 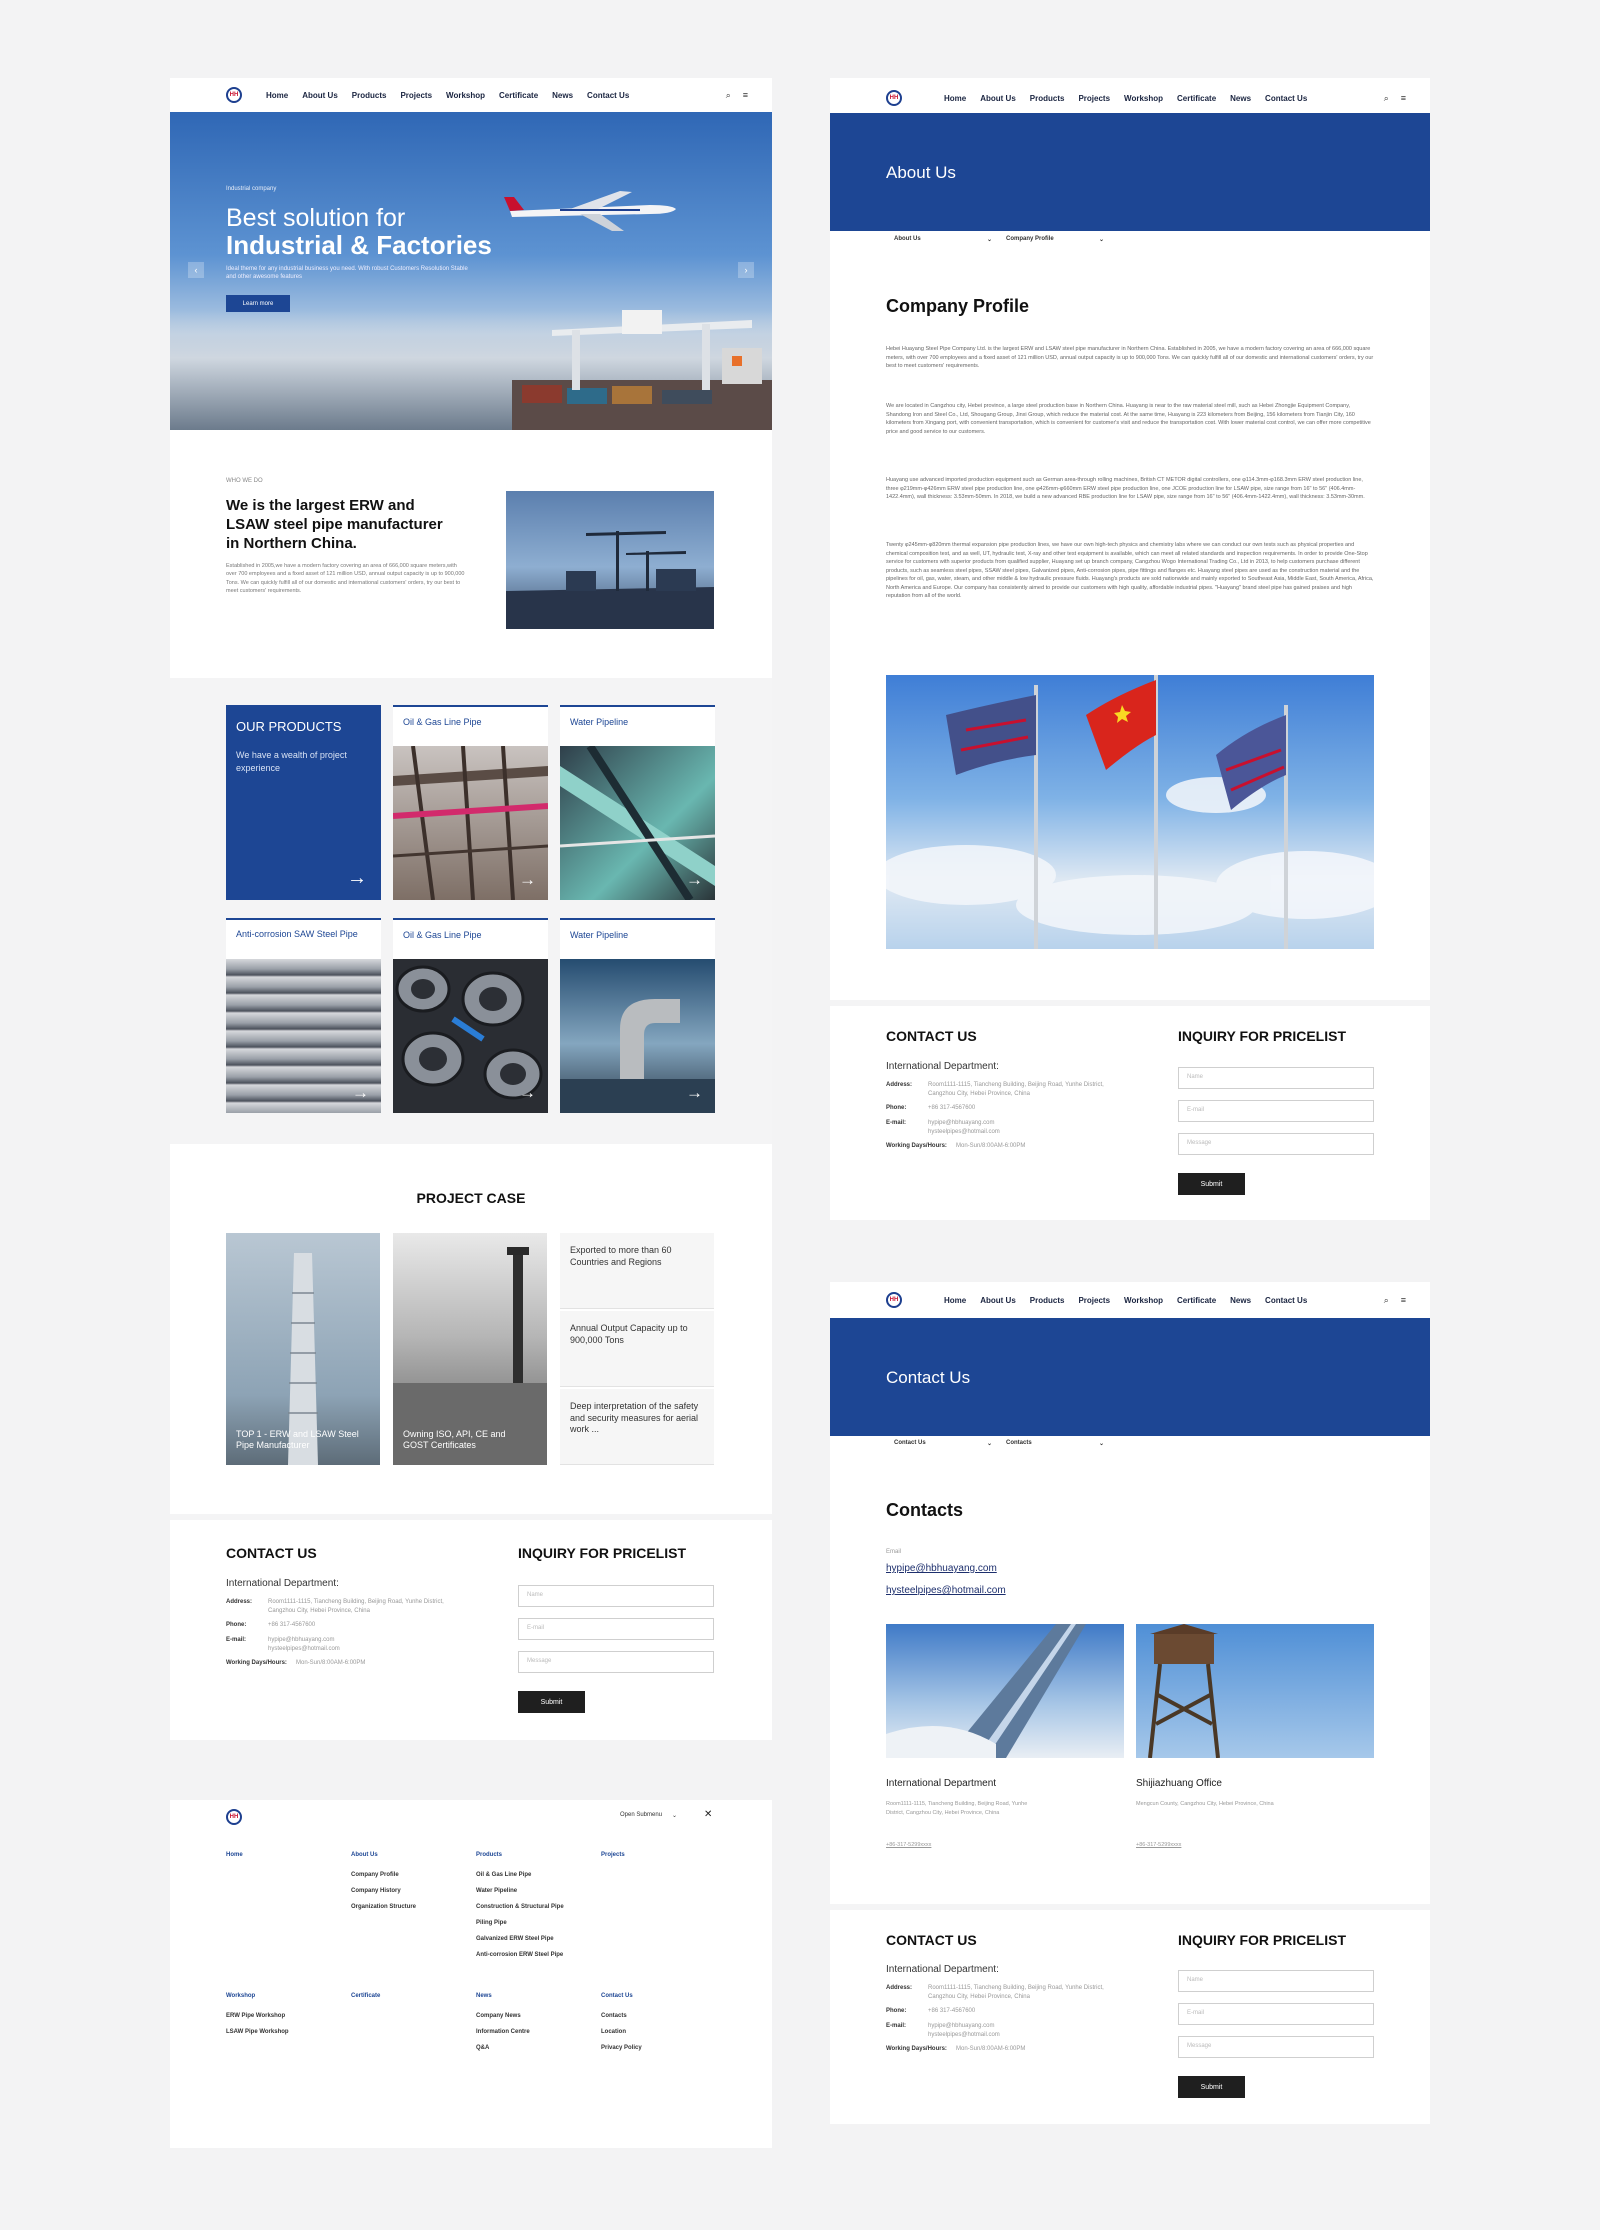 I want to click on menu-col-products: Products, so click(x=520, y=1855).